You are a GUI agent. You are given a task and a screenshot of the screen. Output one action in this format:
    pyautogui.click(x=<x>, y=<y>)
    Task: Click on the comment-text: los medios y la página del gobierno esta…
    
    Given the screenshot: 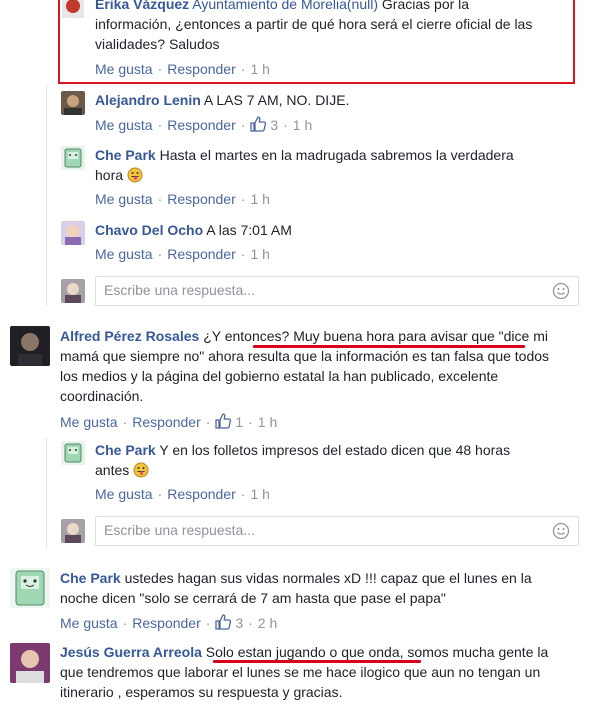 What is the action you would take?
    pyautogui.click(x=279, y=376)
    